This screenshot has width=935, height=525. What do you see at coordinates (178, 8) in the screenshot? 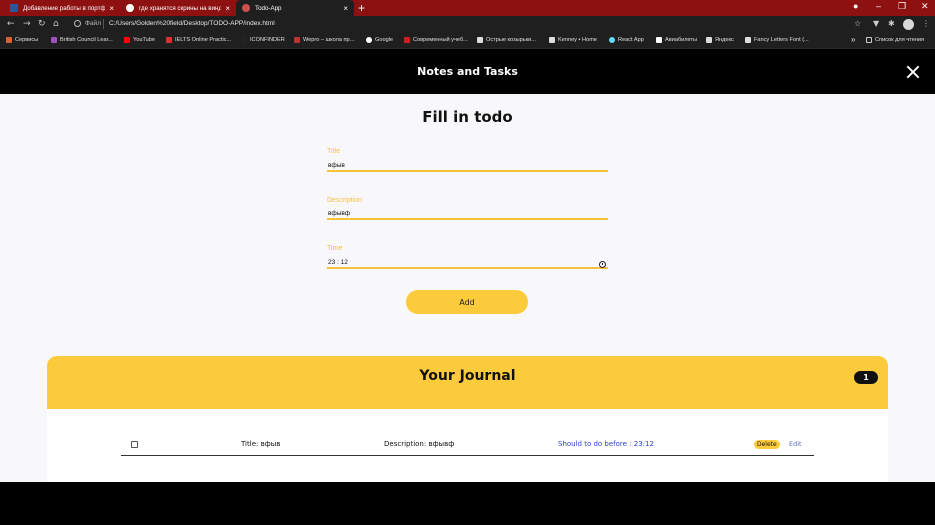
I see `browser-tab: где хранятся скрины на виндо... ×` at bounding box center [178, 8].